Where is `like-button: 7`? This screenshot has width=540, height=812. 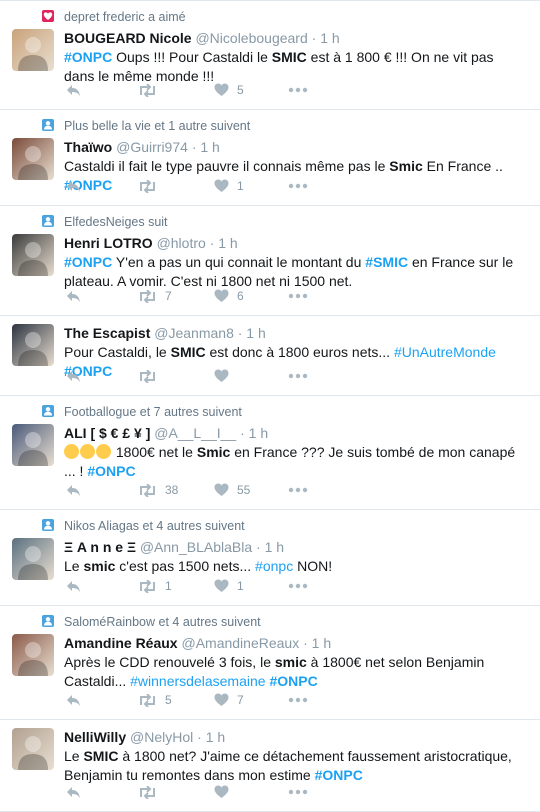 like-button: 7 is located at coordinates (229, 700).